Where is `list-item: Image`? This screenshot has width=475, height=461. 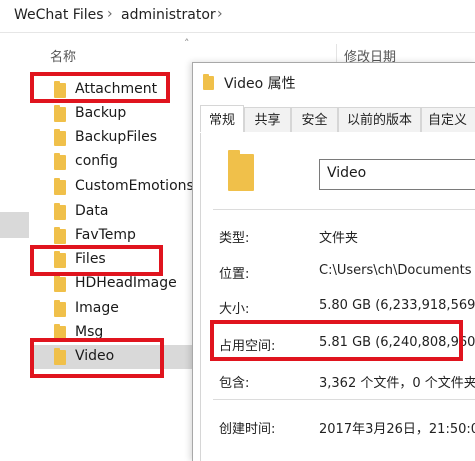
list-item: Image is located at coordinates (110, 309).